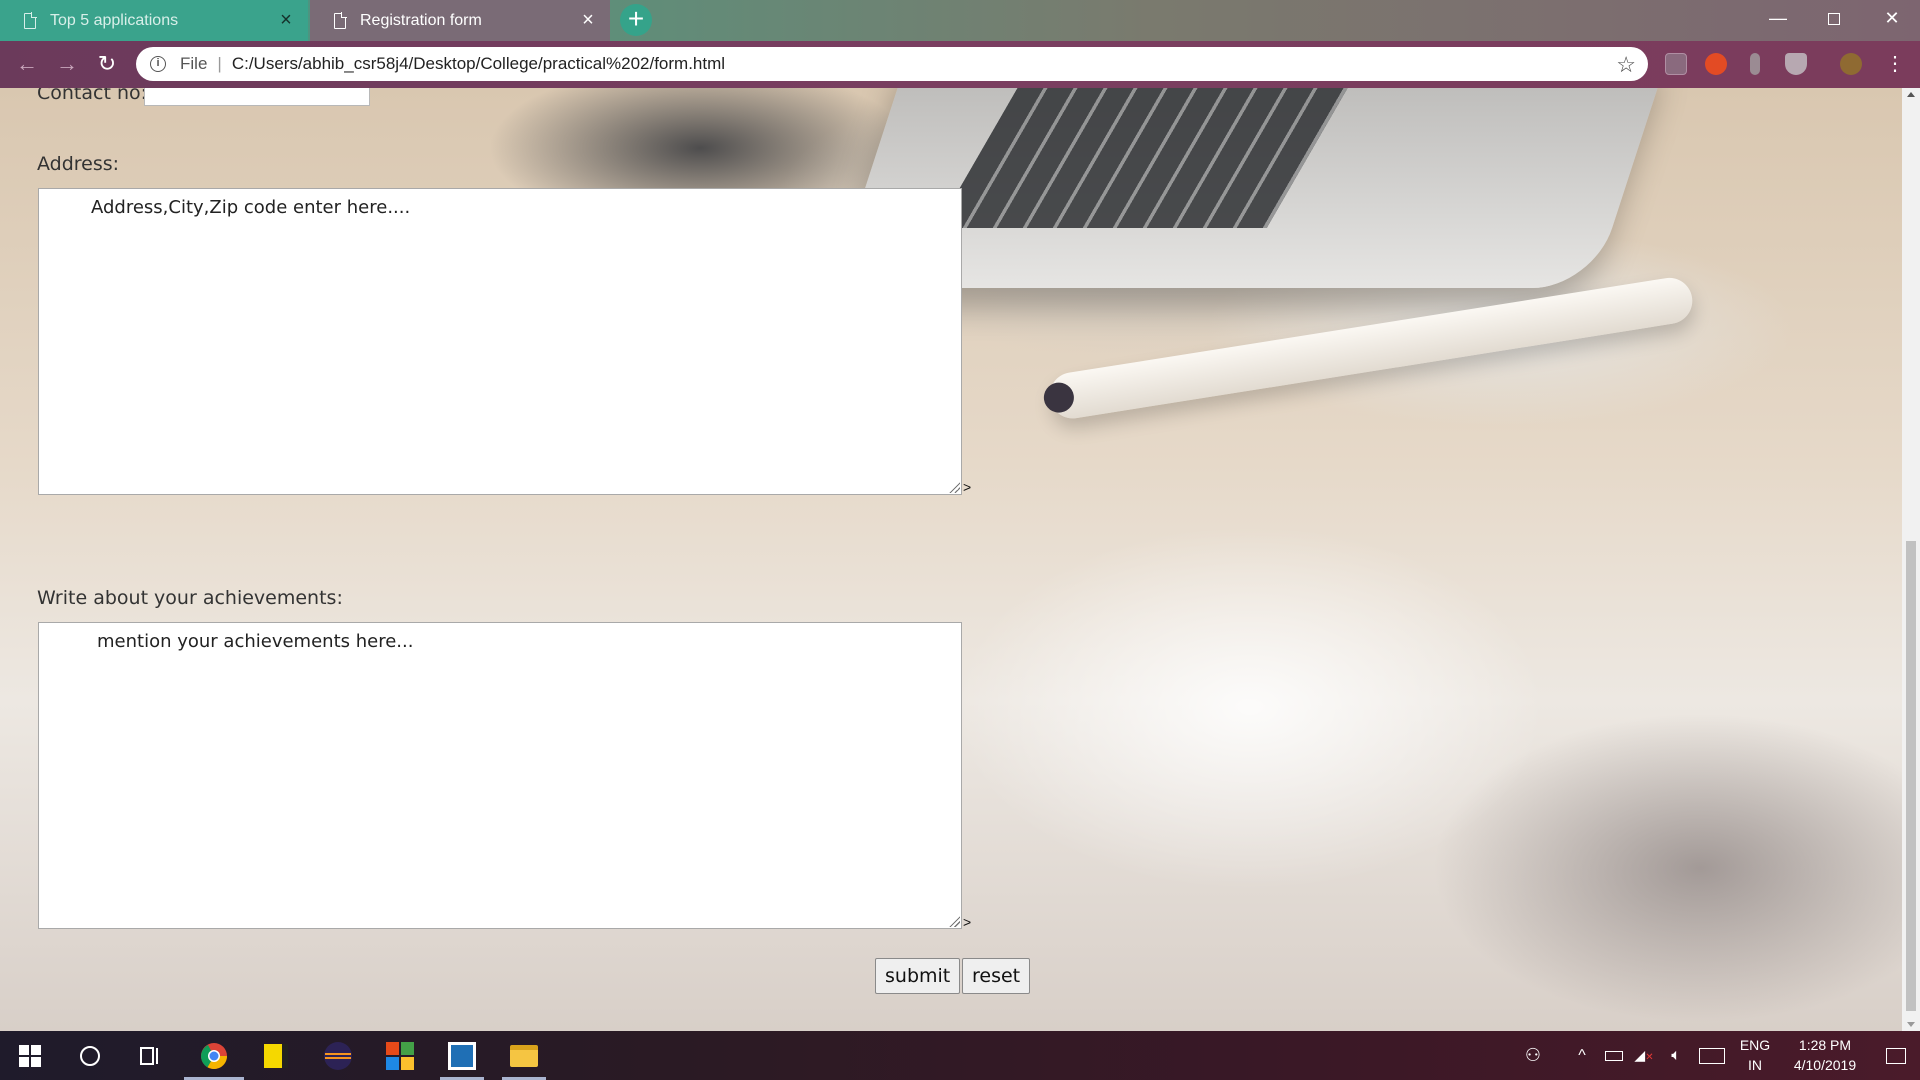 The image size is (1920, 1080). I want to click on browser-menu-button: ⋮, so click(1895, 64).